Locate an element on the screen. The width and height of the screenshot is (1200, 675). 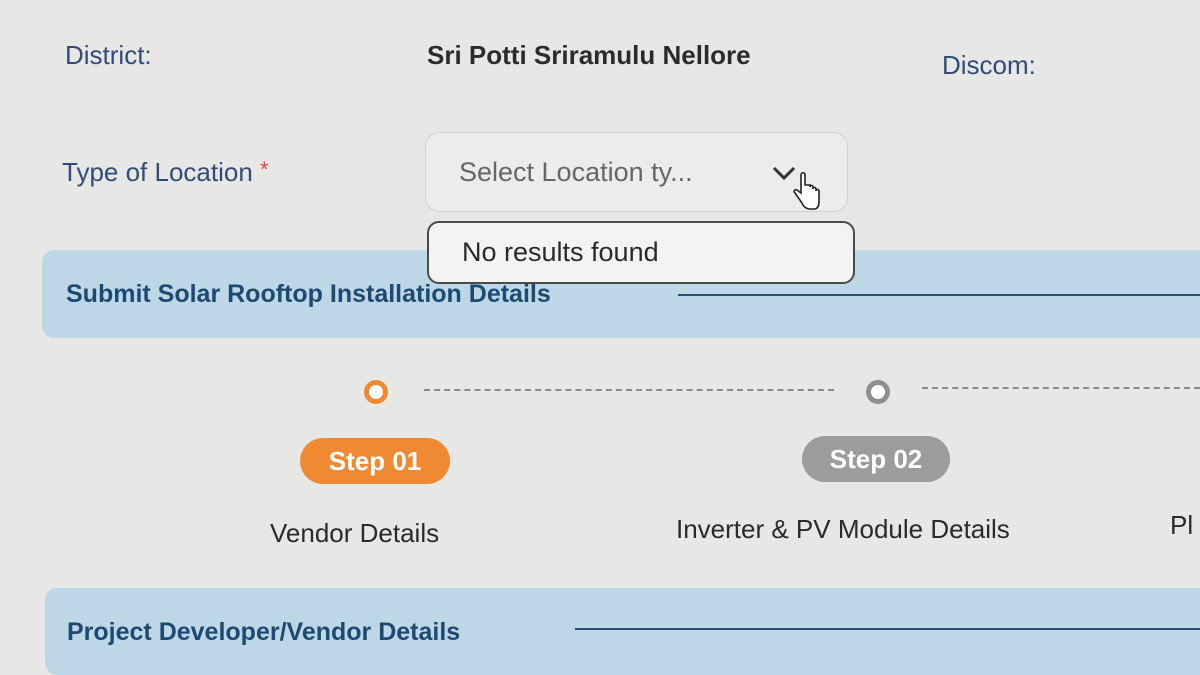
vendor-section-title: Project Developer/Vendor Details is located at coordinates (264, 632).